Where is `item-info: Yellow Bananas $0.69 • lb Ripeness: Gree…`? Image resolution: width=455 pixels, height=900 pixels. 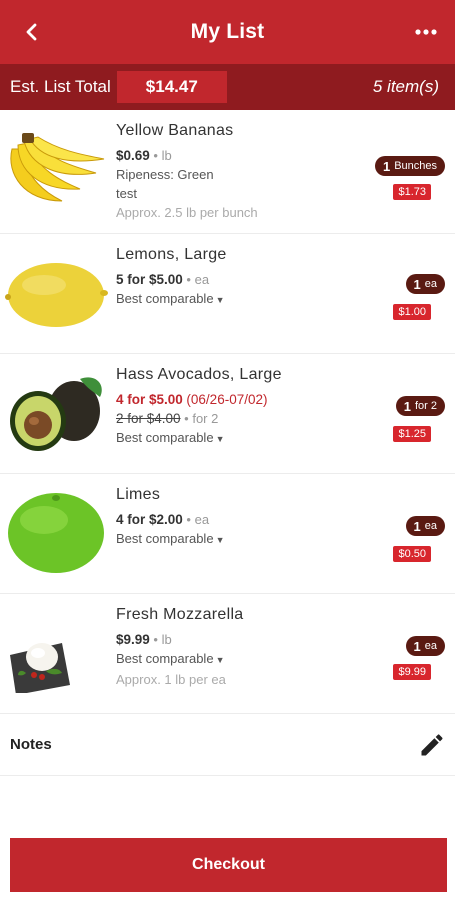
item-info: Yellow Bananas $0.69 • lb Ripeness: Gree… is located at coordinates (236, 172).